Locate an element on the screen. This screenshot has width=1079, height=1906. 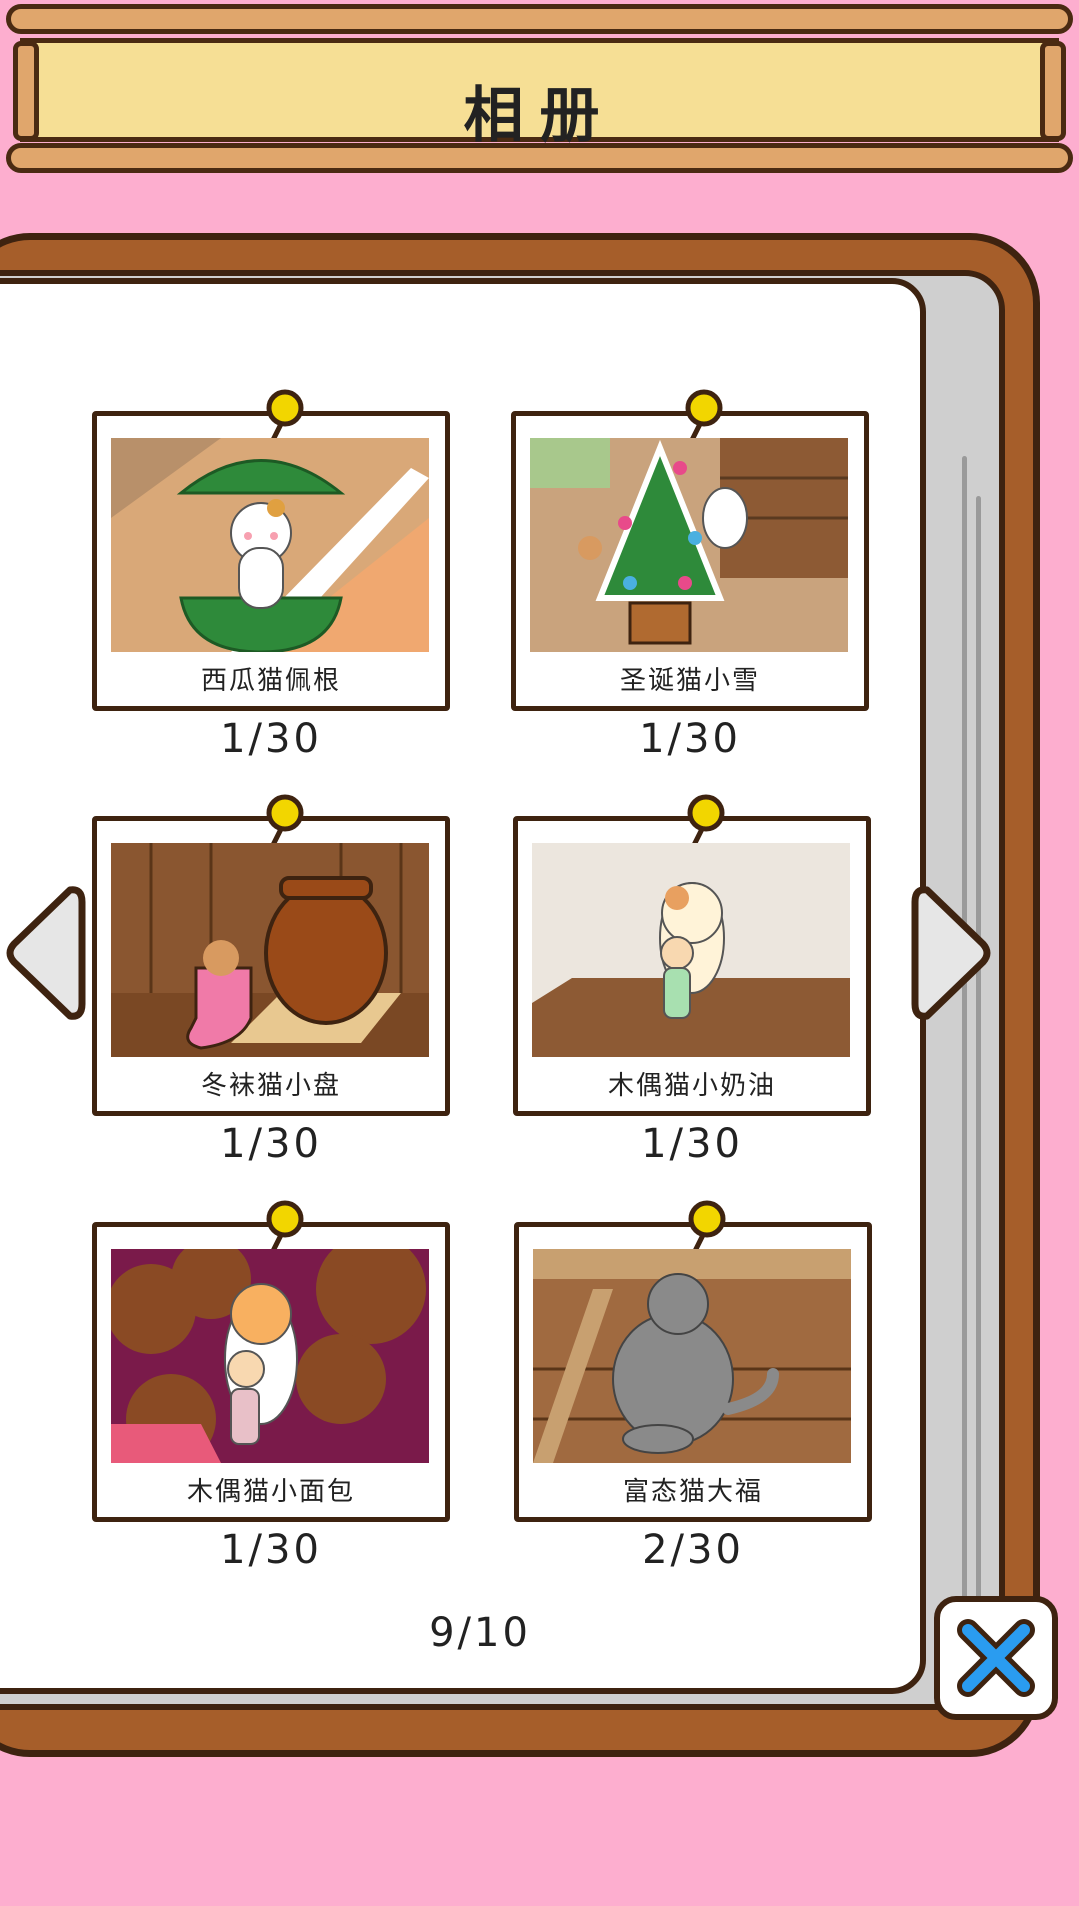
photo-card: 富态猫大福 is located at coordinates (693, 1361).